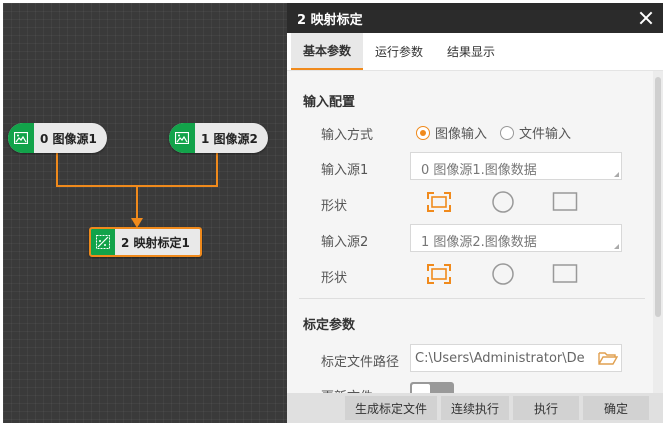 This screenshot has height=426, width=666. What do you see at coordinates (327, 51) in the screenshot?
I see `tab-basic-params: 基本参数` at bounding box center [327, 51].